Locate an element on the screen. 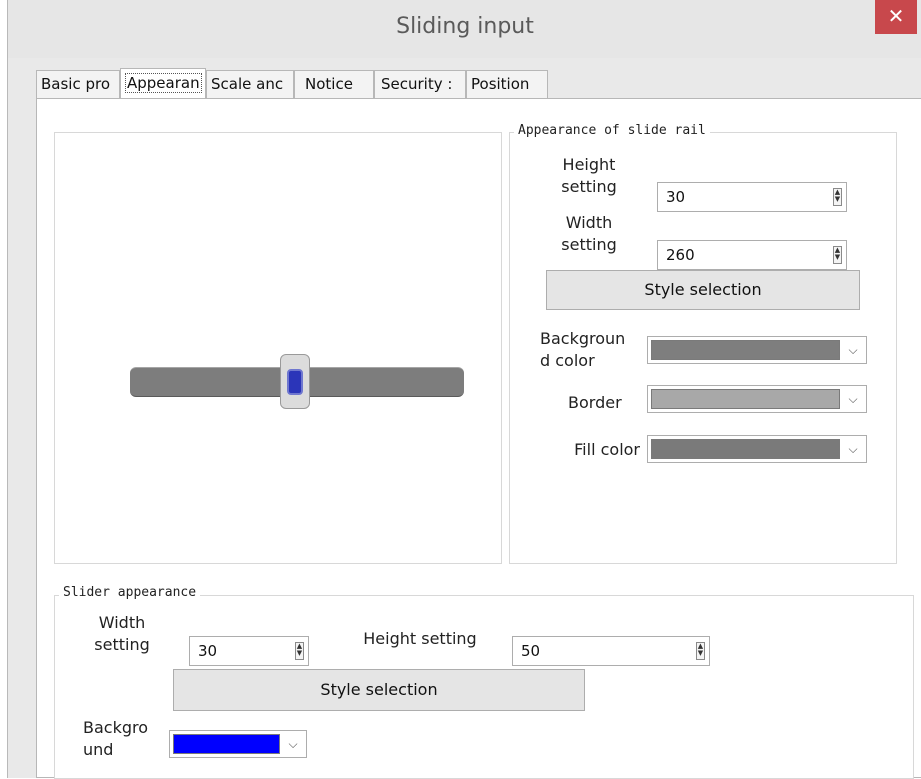  tab-security: Security : is located at coordinates (420, 84).